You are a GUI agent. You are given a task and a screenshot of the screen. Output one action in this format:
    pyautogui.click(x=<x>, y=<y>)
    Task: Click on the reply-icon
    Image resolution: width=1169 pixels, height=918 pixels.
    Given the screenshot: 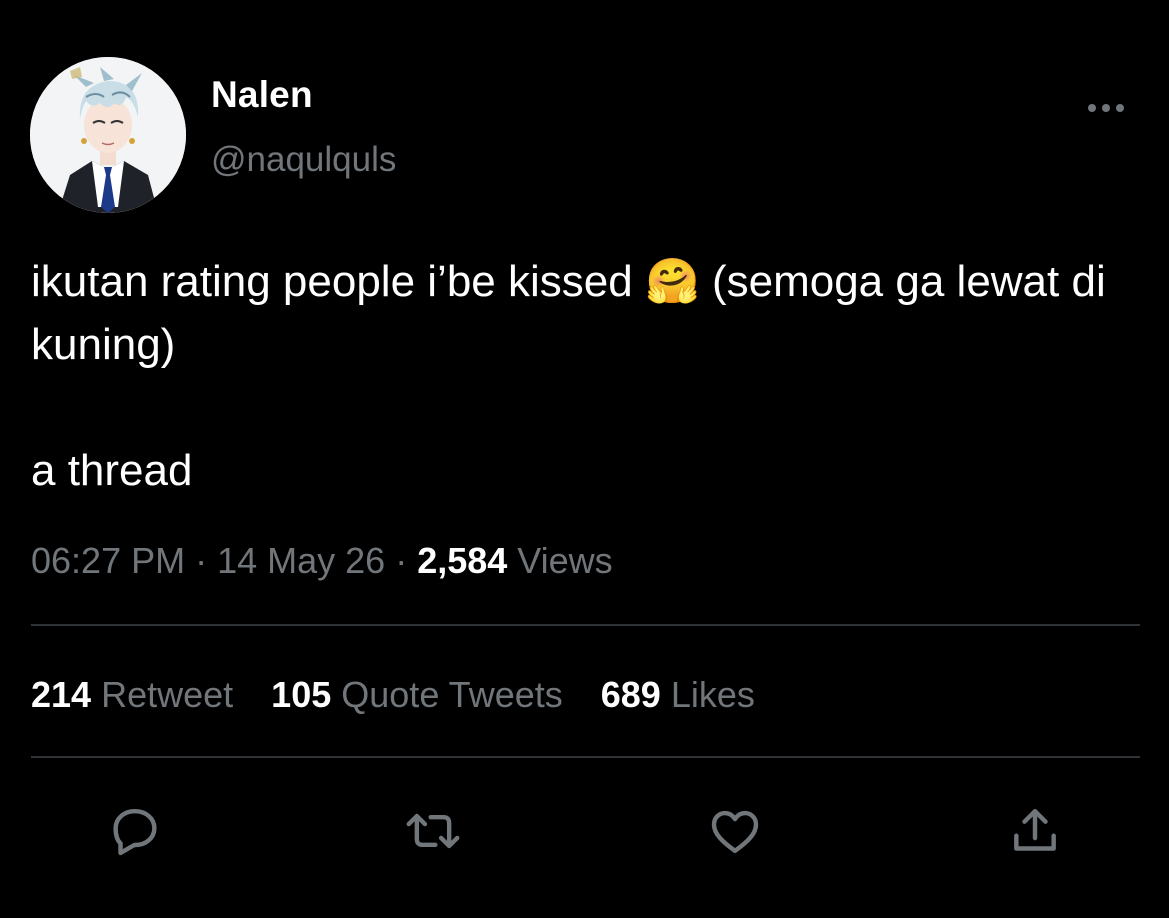 What is the action you would take?
    pyautogui.click(x=135, y=832)
    